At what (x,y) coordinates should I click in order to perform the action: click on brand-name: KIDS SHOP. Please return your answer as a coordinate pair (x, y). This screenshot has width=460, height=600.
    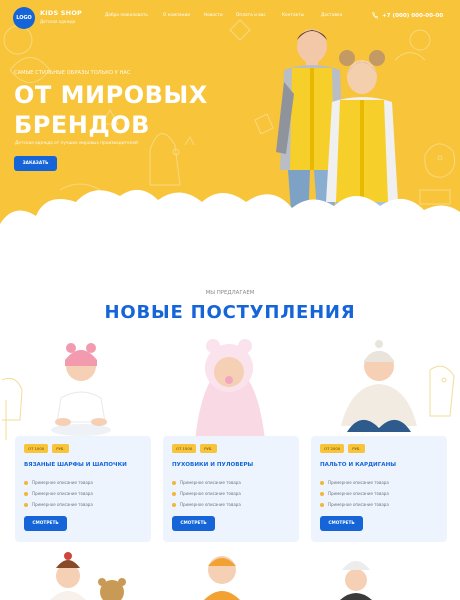
    Looking at the image, I should click on (61, 13).